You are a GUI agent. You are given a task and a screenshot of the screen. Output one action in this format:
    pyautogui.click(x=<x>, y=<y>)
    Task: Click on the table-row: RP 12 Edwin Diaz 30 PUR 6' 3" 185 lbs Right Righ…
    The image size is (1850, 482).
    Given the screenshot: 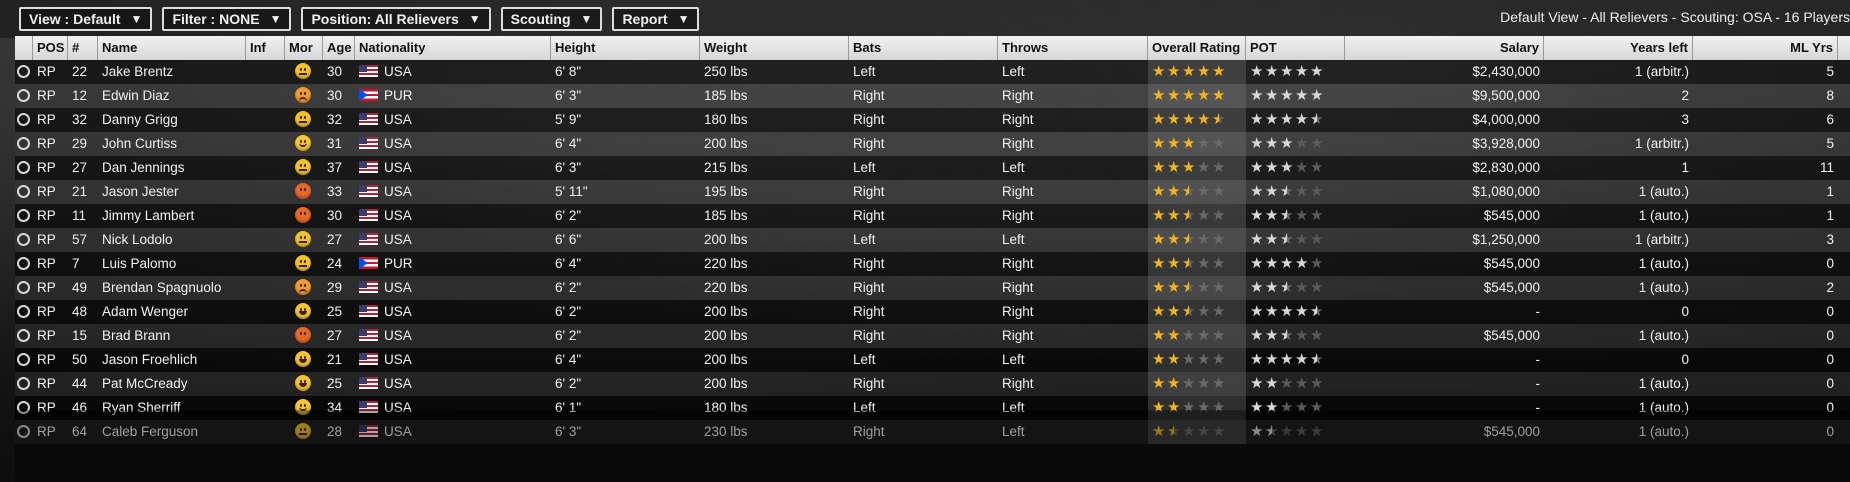 What is the action you would take?
    pyautogui.click(x=932, y=96)
    